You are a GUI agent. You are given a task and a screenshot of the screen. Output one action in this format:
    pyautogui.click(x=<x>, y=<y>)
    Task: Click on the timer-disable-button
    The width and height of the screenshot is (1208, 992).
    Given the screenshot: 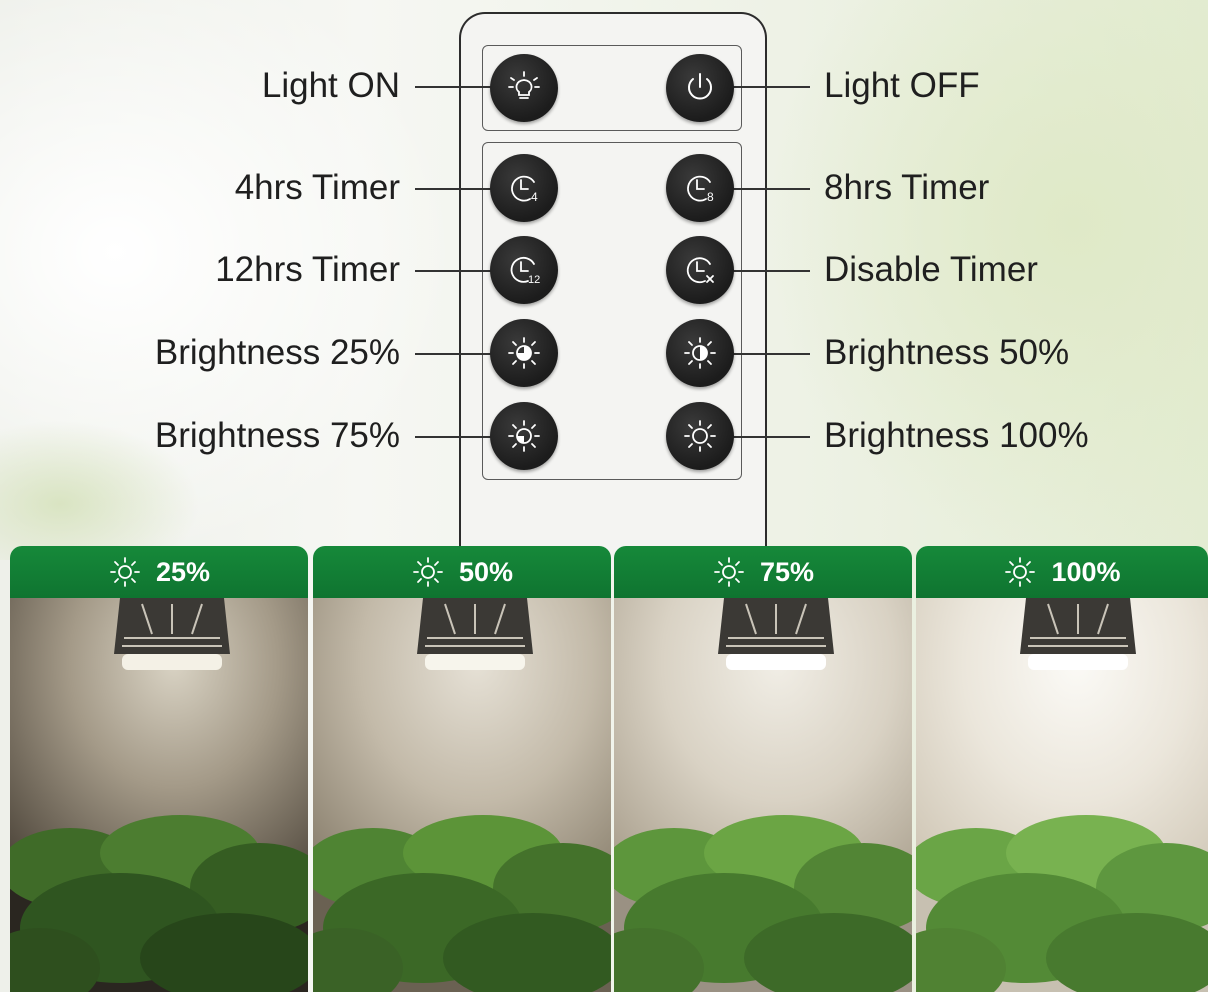 What is the action you would take?
    pyautogui.click(x=700, y=270)
    